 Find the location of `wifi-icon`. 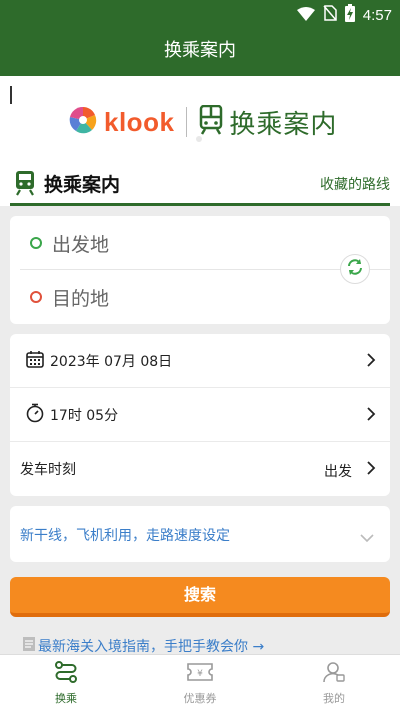

wifi-icon is located at coordinates (305, 15).